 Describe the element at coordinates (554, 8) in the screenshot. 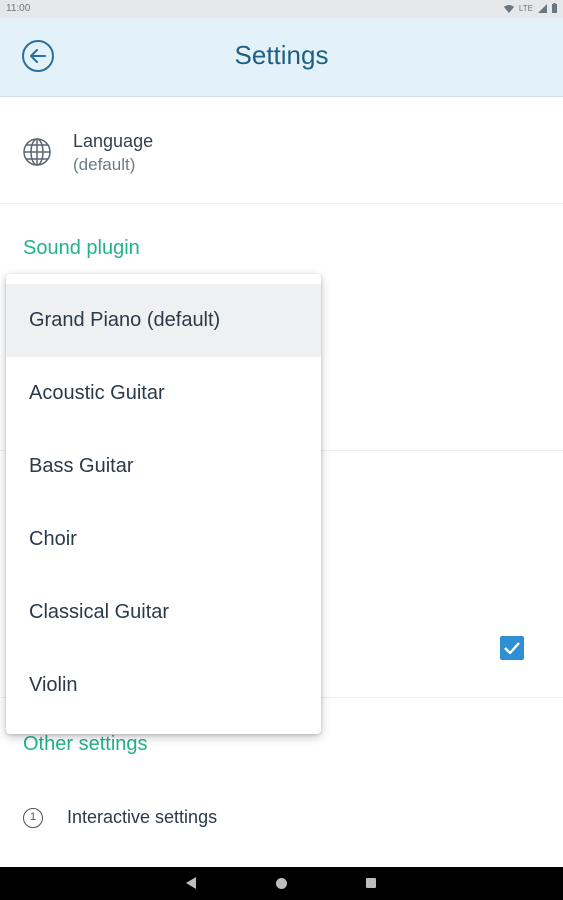

I see `battery-icon` at that location.